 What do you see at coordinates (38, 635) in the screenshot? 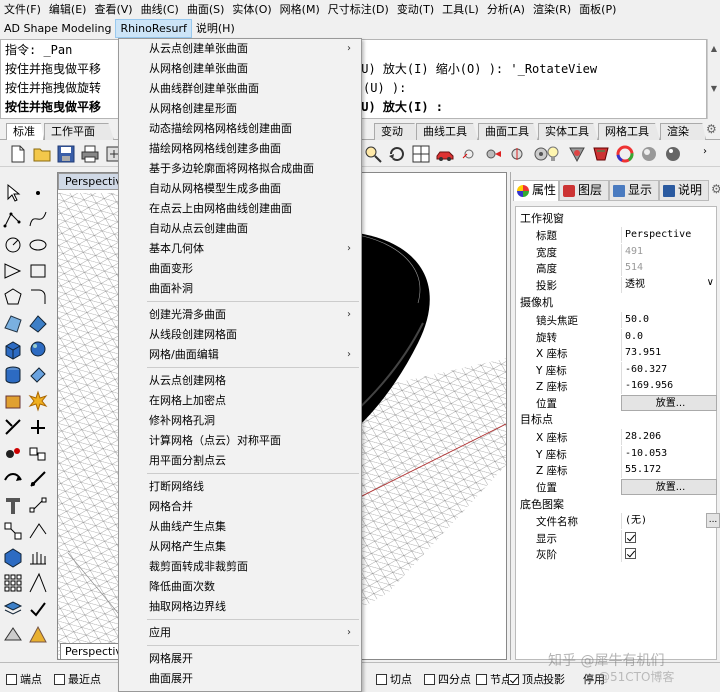
I see `material-pyramid-icon` at bounding box center [38, 635].